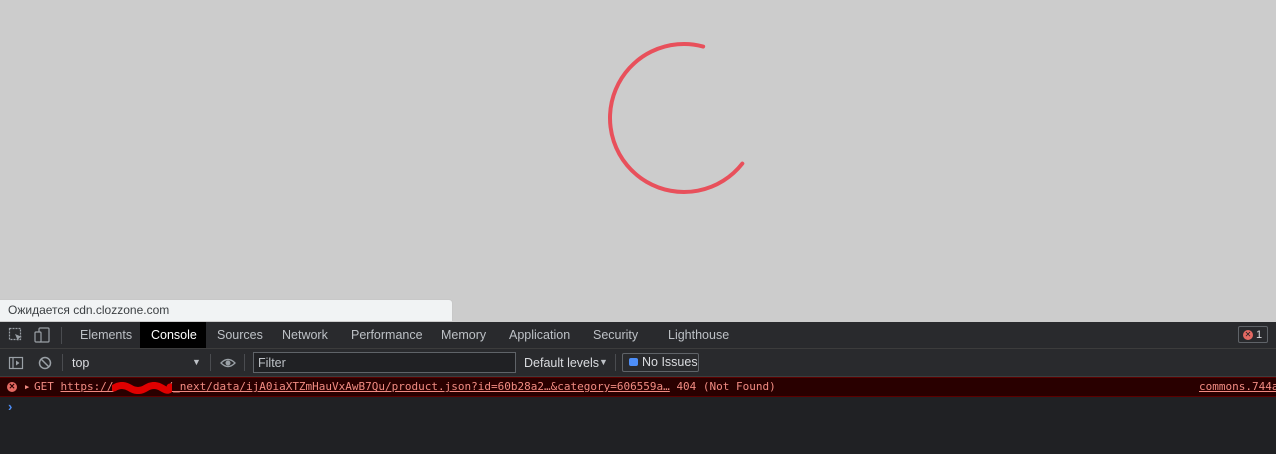 Image resolution: width=1276 pixels, height=454 pixels. I want to click on response-status: 404 (Not Found), so click(726, 386).